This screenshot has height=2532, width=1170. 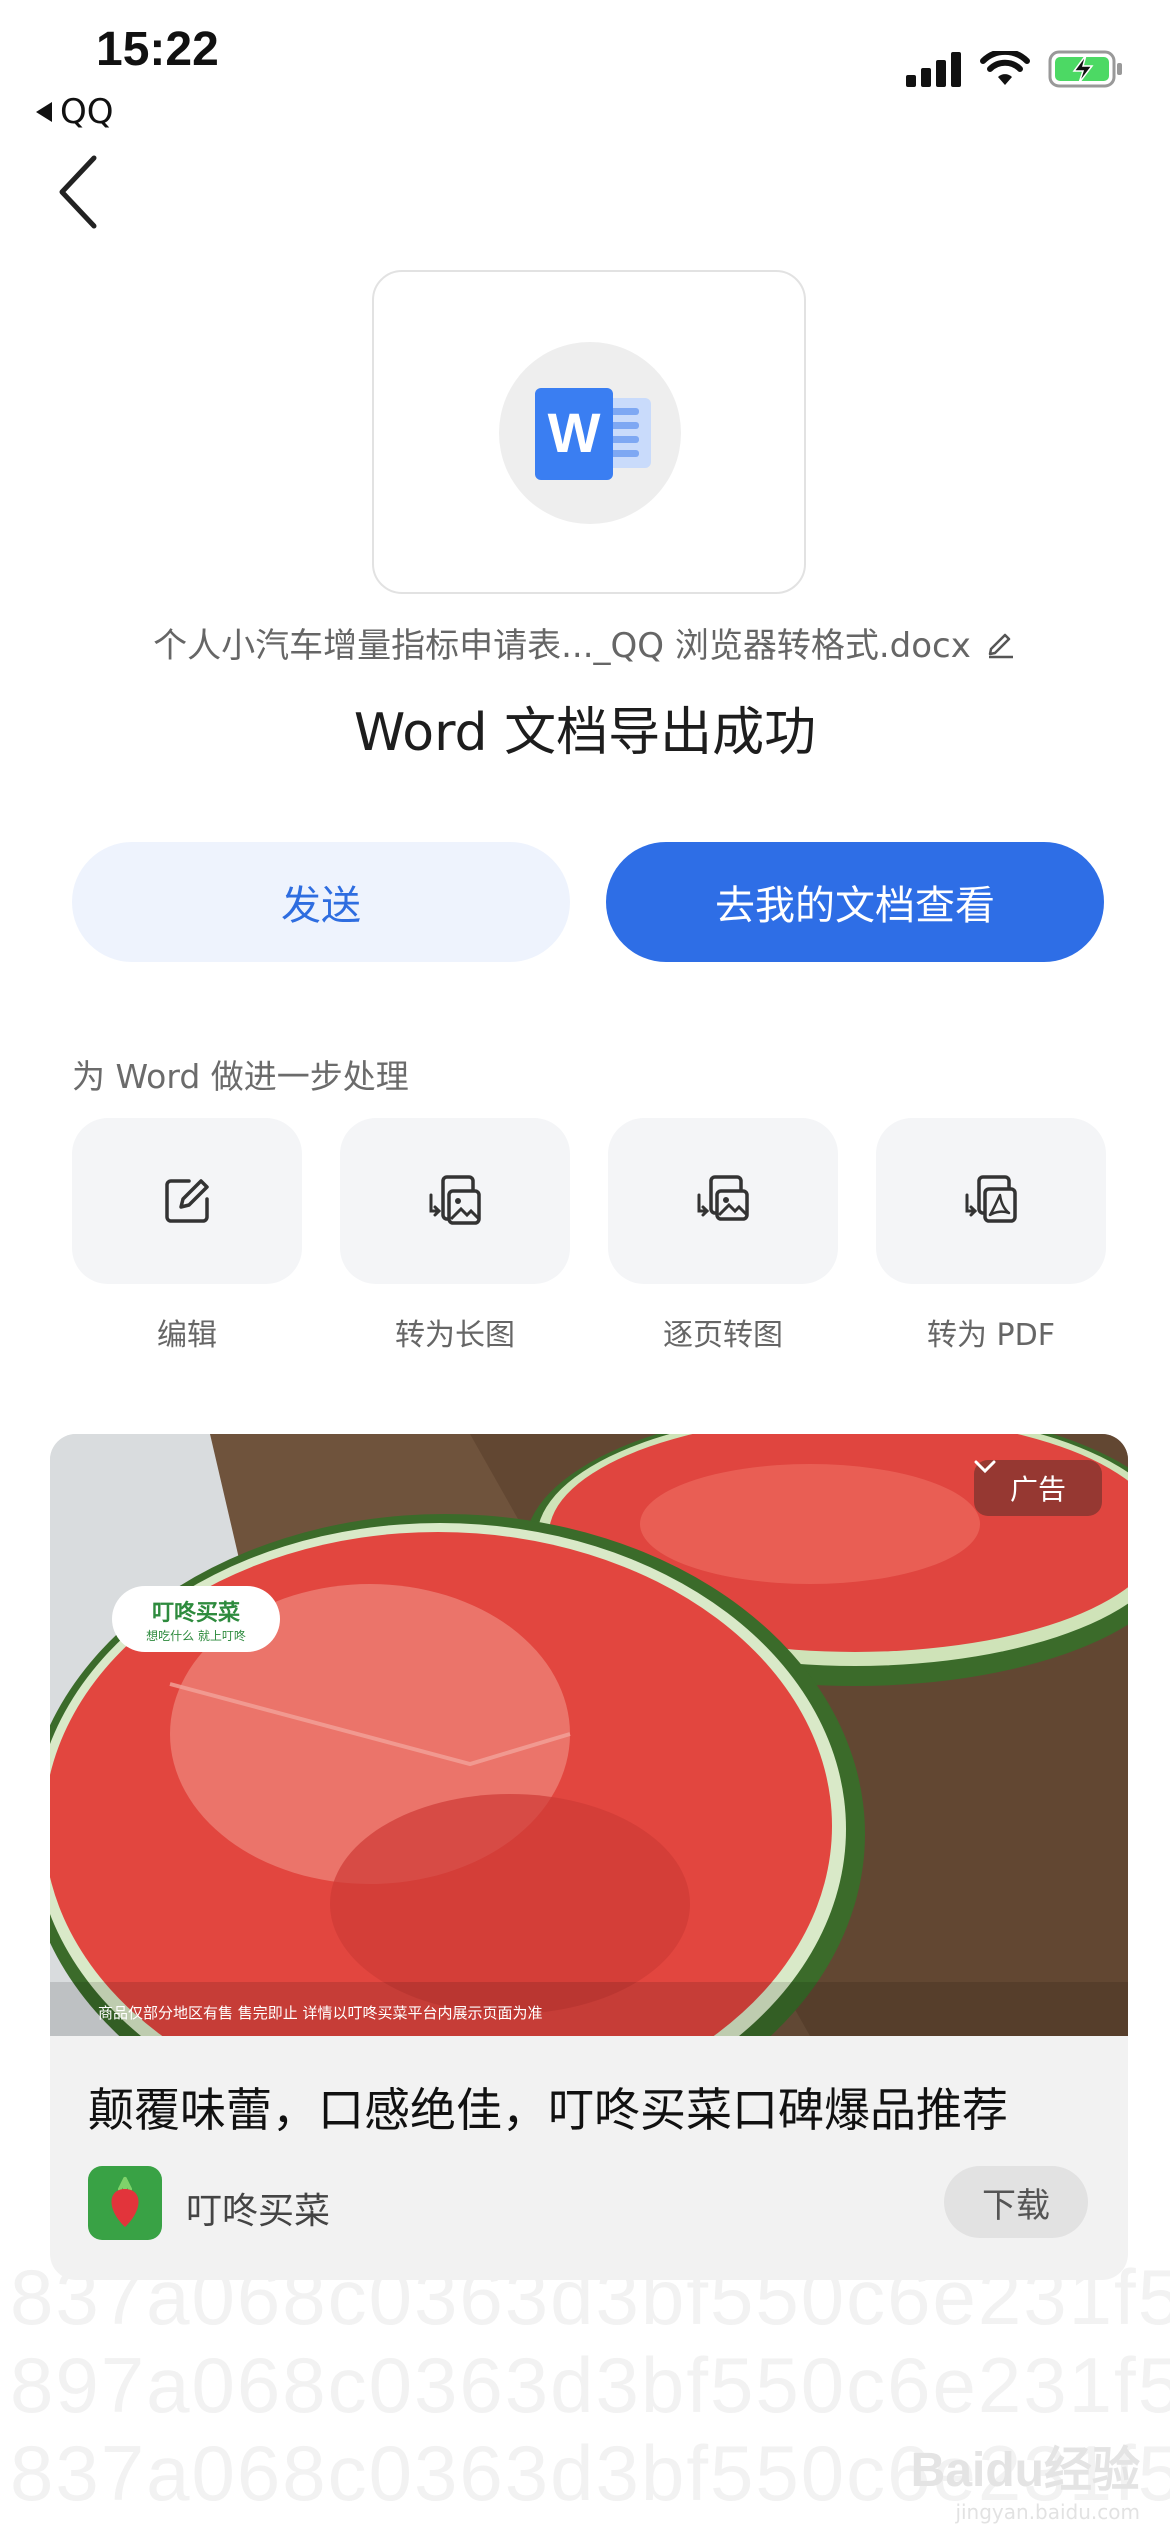 I want to click on signal-icon, so click(x=933, y=69).